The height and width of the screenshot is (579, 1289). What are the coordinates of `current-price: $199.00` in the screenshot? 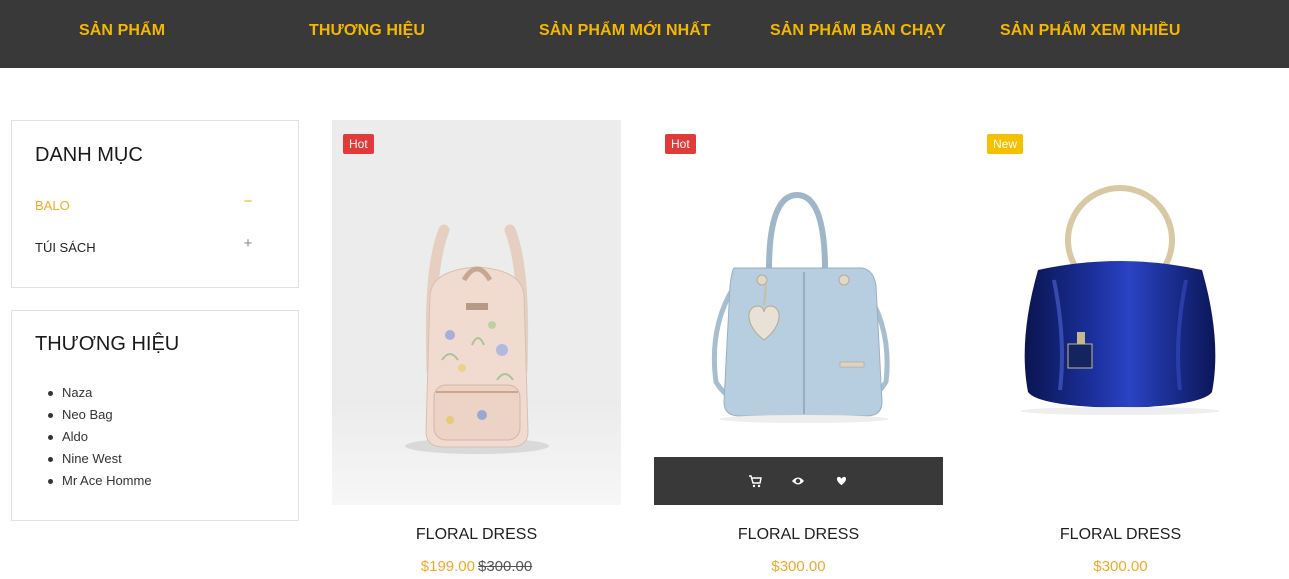 It's located at (447, 566).